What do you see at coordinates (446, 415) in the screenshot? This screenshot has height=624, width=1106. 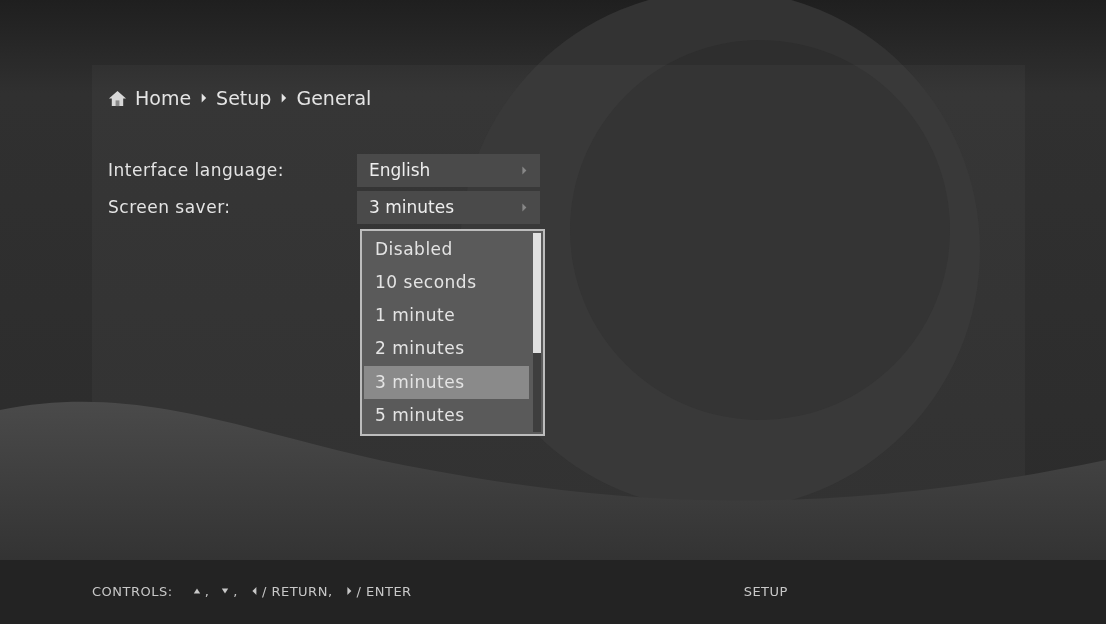 I see `dropdown-option: 5 minutes` at bounding box center [446, 415].